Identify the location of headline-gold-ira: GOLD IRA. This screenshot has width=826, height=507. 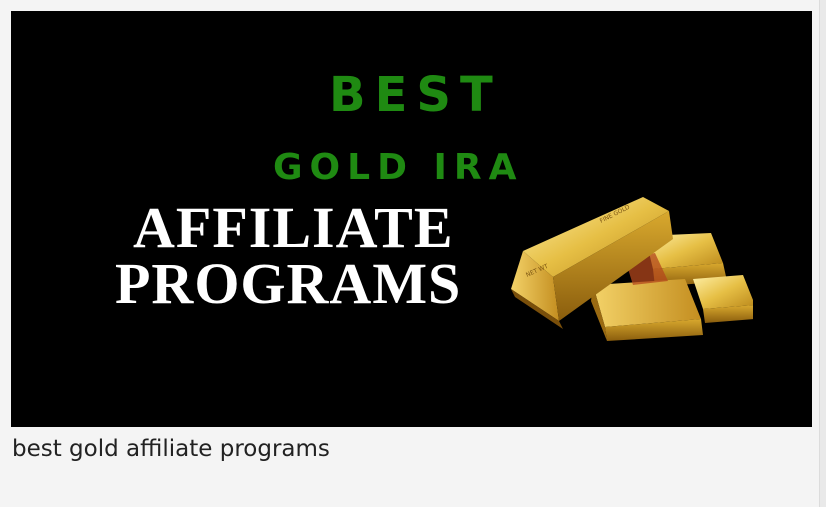
(398, 167).